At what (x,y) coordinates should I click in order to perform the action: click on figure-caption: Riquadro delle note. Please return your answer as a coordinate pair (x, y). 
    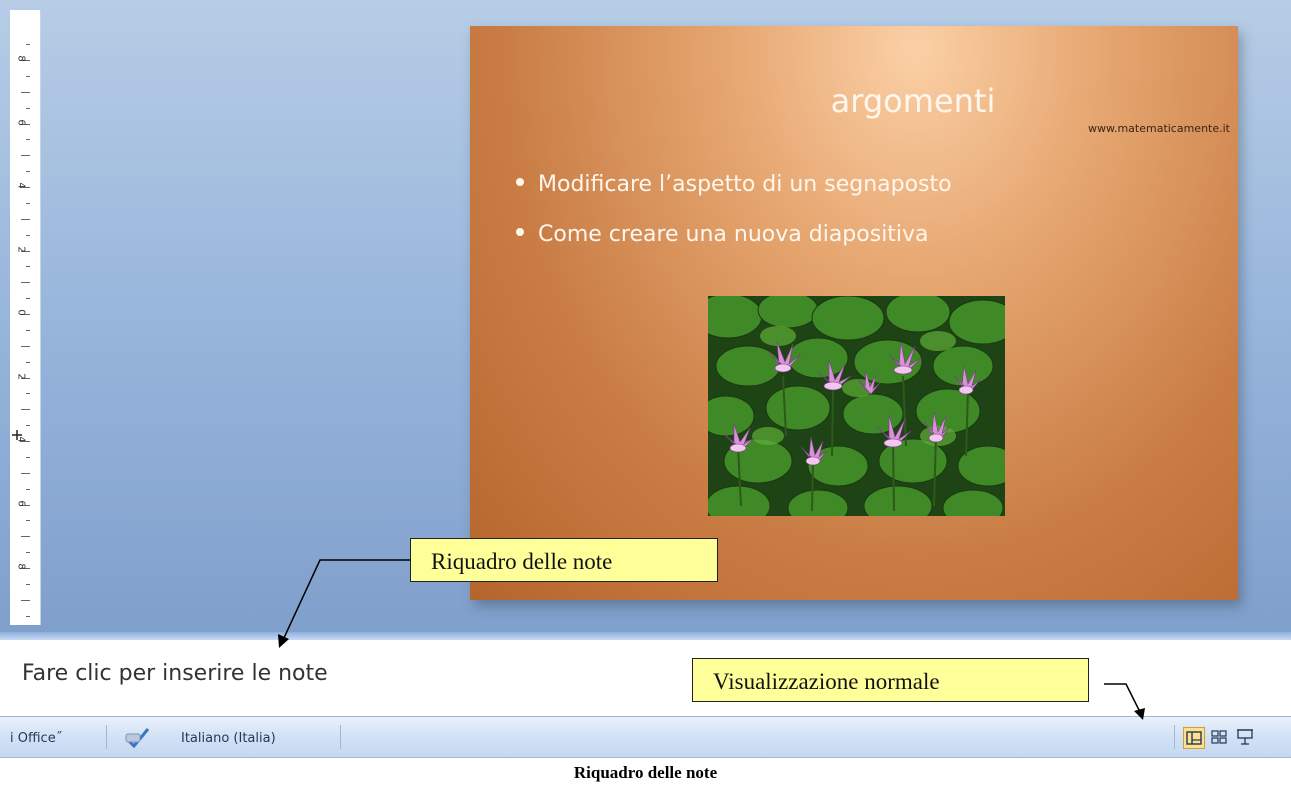
    Looking at the image, I should click on (645, 772).